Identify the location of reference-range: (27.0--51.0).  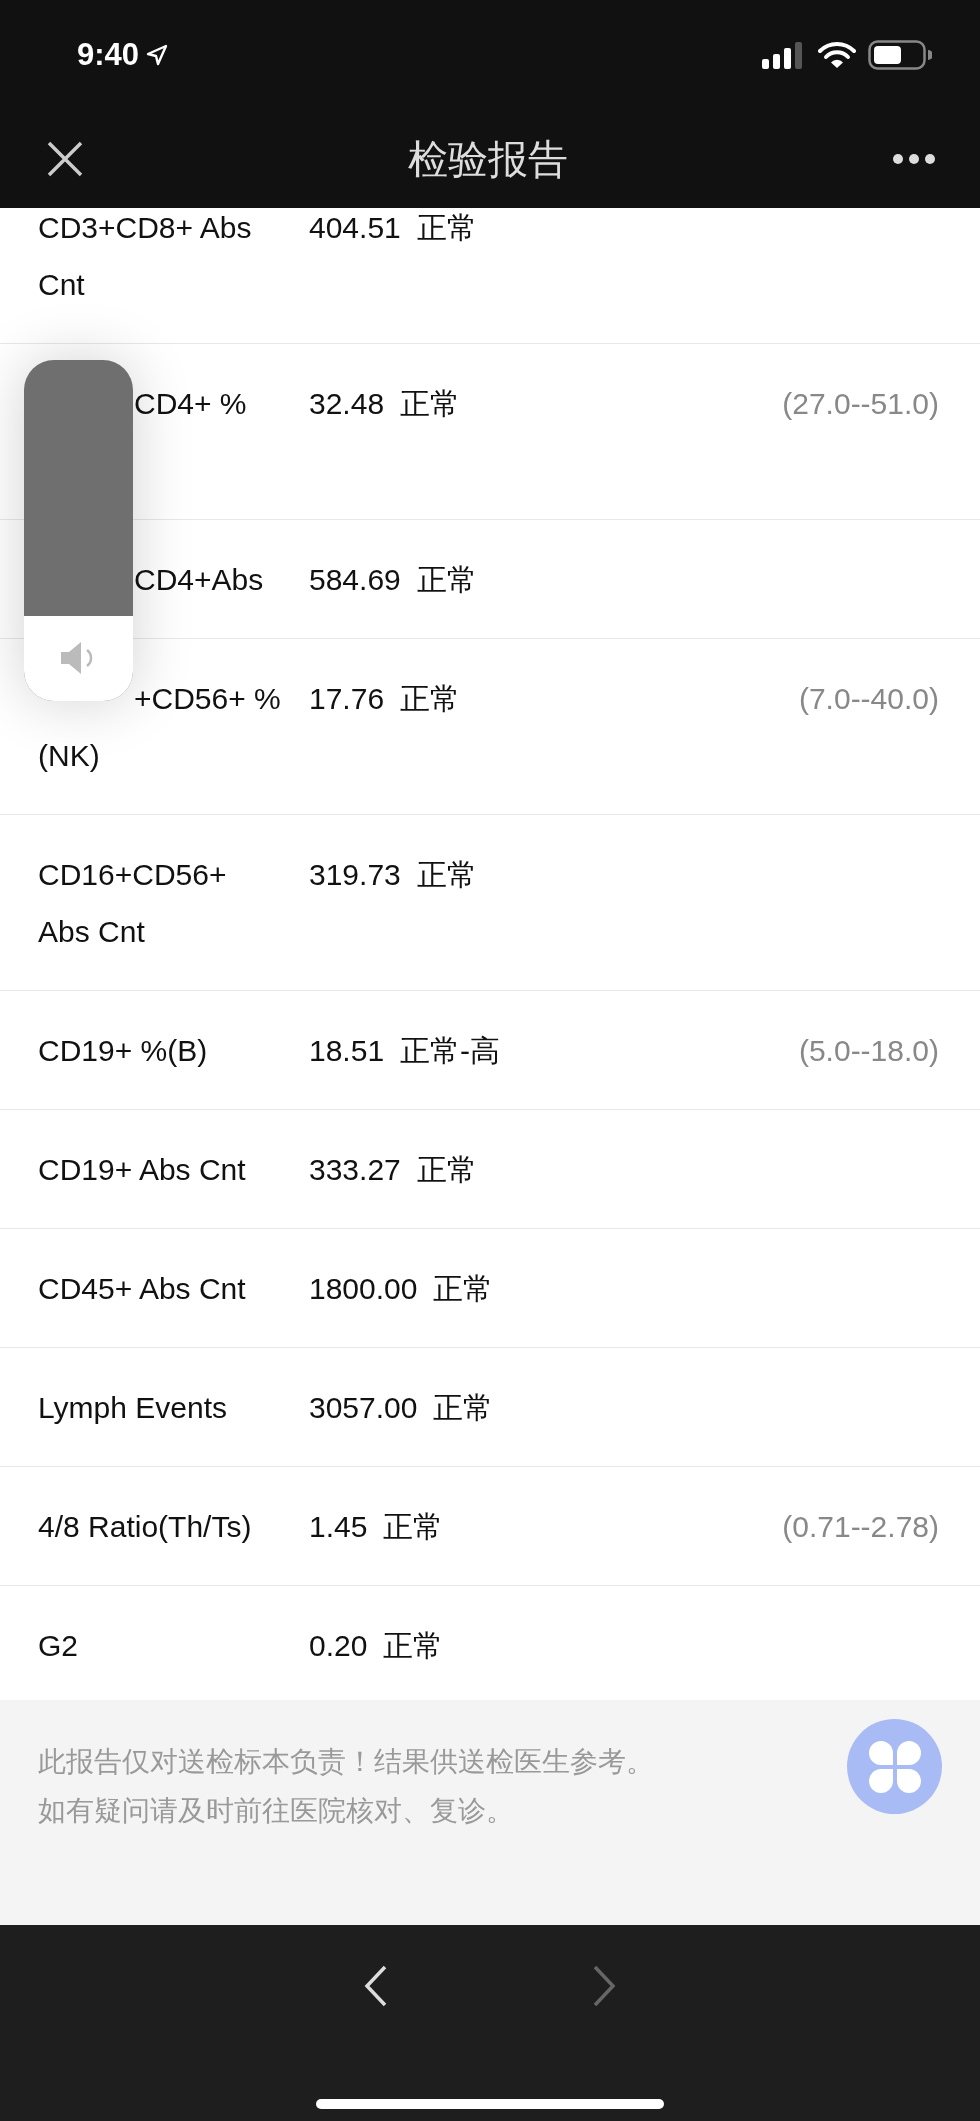
(860, 404).